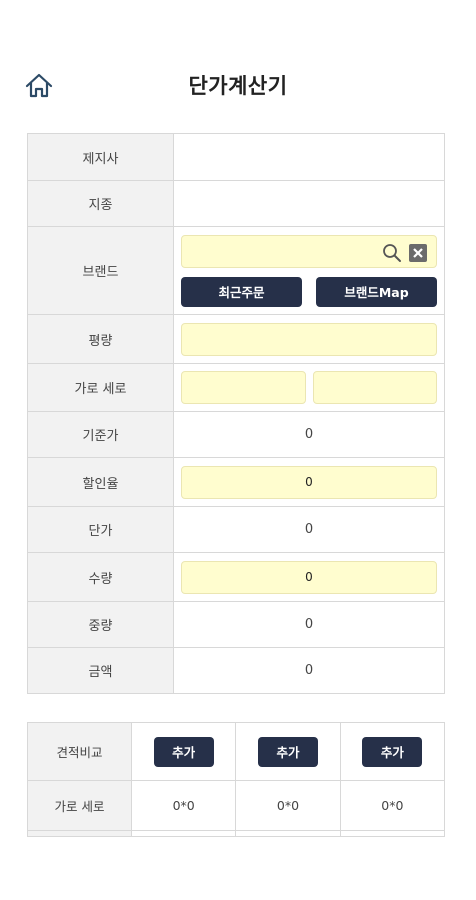 The image size is (476, 900). Describe the element at coordinates (243, 387) in the screenshot. I see `width-input` at that location.